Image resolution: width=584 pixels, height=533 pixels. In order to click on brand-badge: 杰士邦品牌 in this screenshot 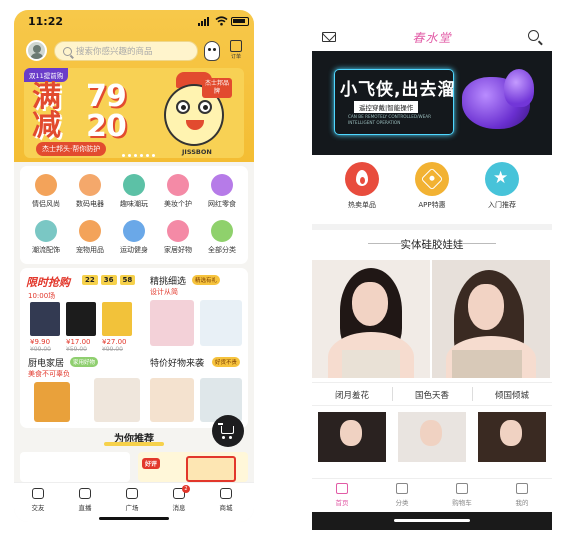, I will do `click(217, 88)`.